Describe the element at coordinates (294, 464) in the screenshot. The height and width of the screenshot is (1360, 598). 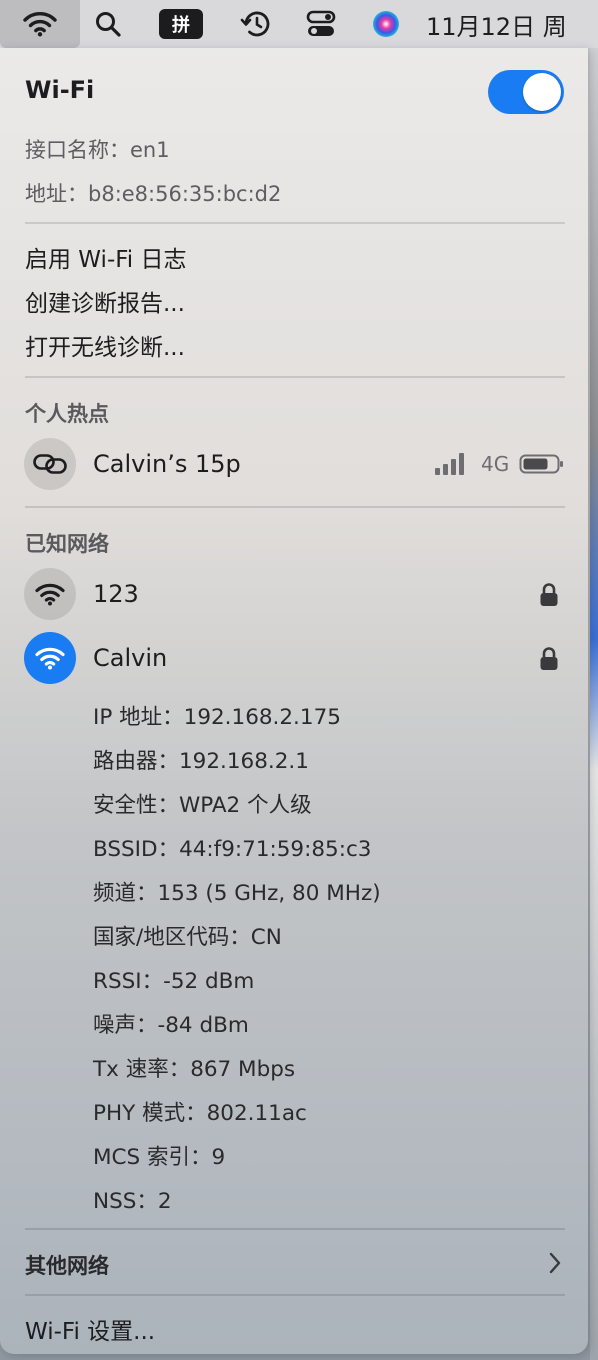
I see `hotspot-row: Calvin’s 15p 4G` at that location.